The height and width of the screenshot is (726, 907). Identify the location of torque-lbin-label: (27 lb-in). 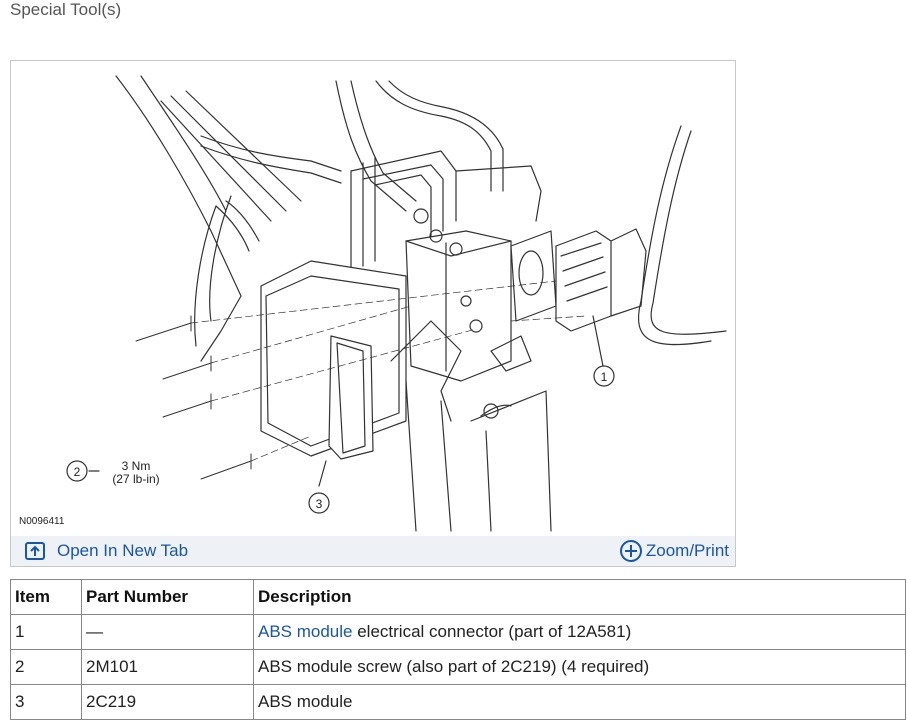
(135, 479).